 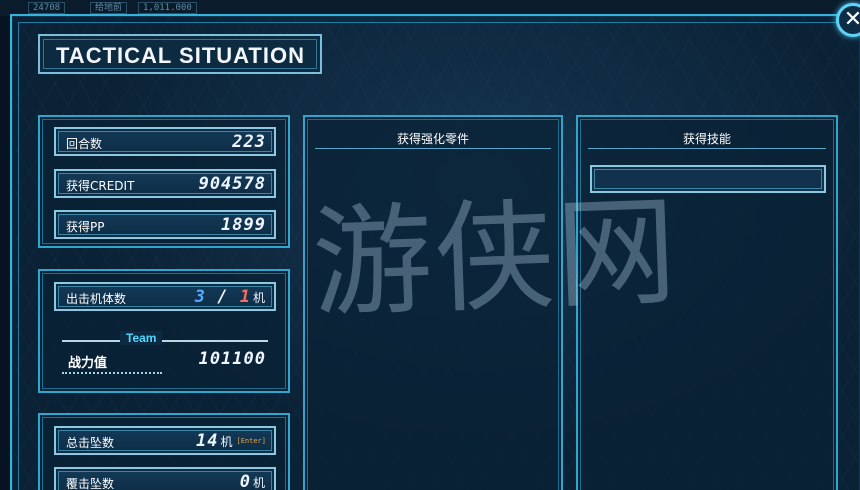 I want to click on team-divider, so click(x=165, y=341).